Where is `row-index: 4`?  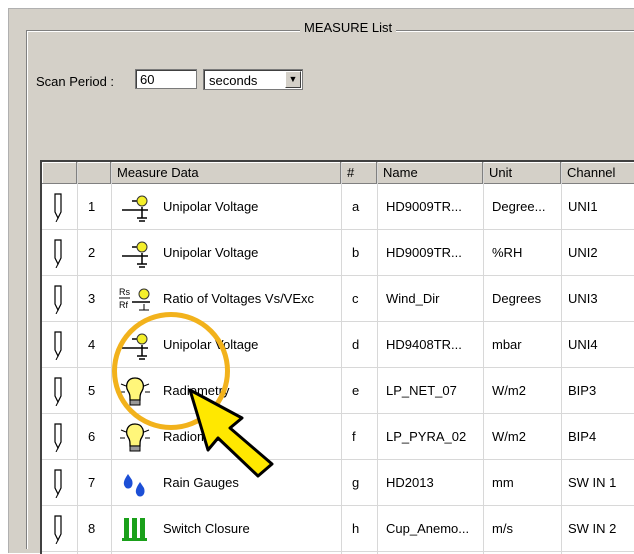
row-index: 4 is located at coordinates (92, 344).